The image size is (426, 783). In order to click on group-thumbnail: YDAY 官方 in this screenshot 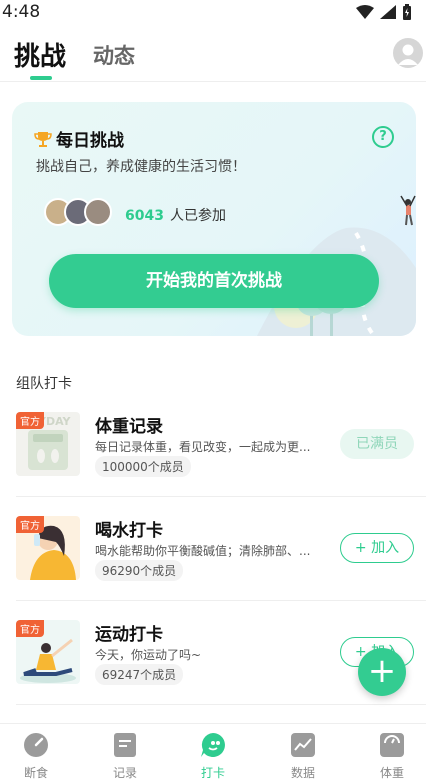, I will do `click(48, 444)`.